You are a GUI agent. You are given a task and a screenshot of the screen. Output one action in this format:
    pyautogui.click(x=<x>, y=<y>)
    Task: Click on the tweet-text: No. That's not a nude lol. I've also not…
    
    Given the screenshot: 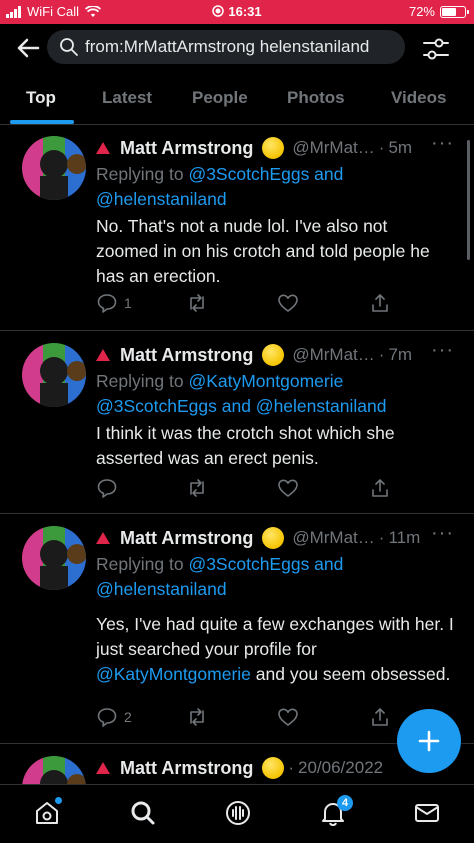 What is the action you would take?
    pyautogui.click(x=263, y=251)
    